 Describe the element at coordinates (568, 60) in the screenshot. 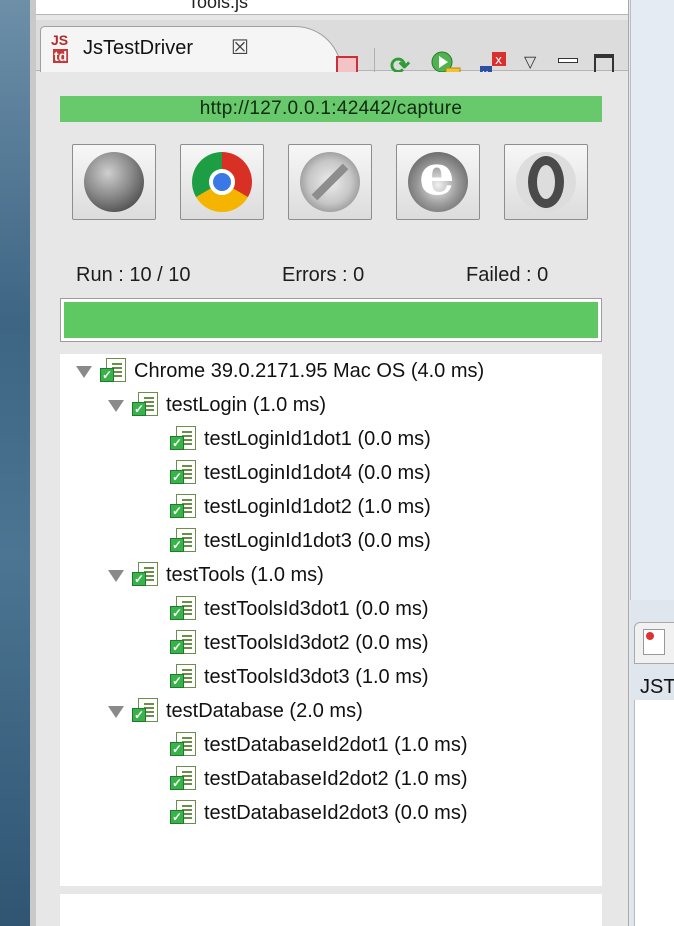

I see `minimize-icon` at that location.